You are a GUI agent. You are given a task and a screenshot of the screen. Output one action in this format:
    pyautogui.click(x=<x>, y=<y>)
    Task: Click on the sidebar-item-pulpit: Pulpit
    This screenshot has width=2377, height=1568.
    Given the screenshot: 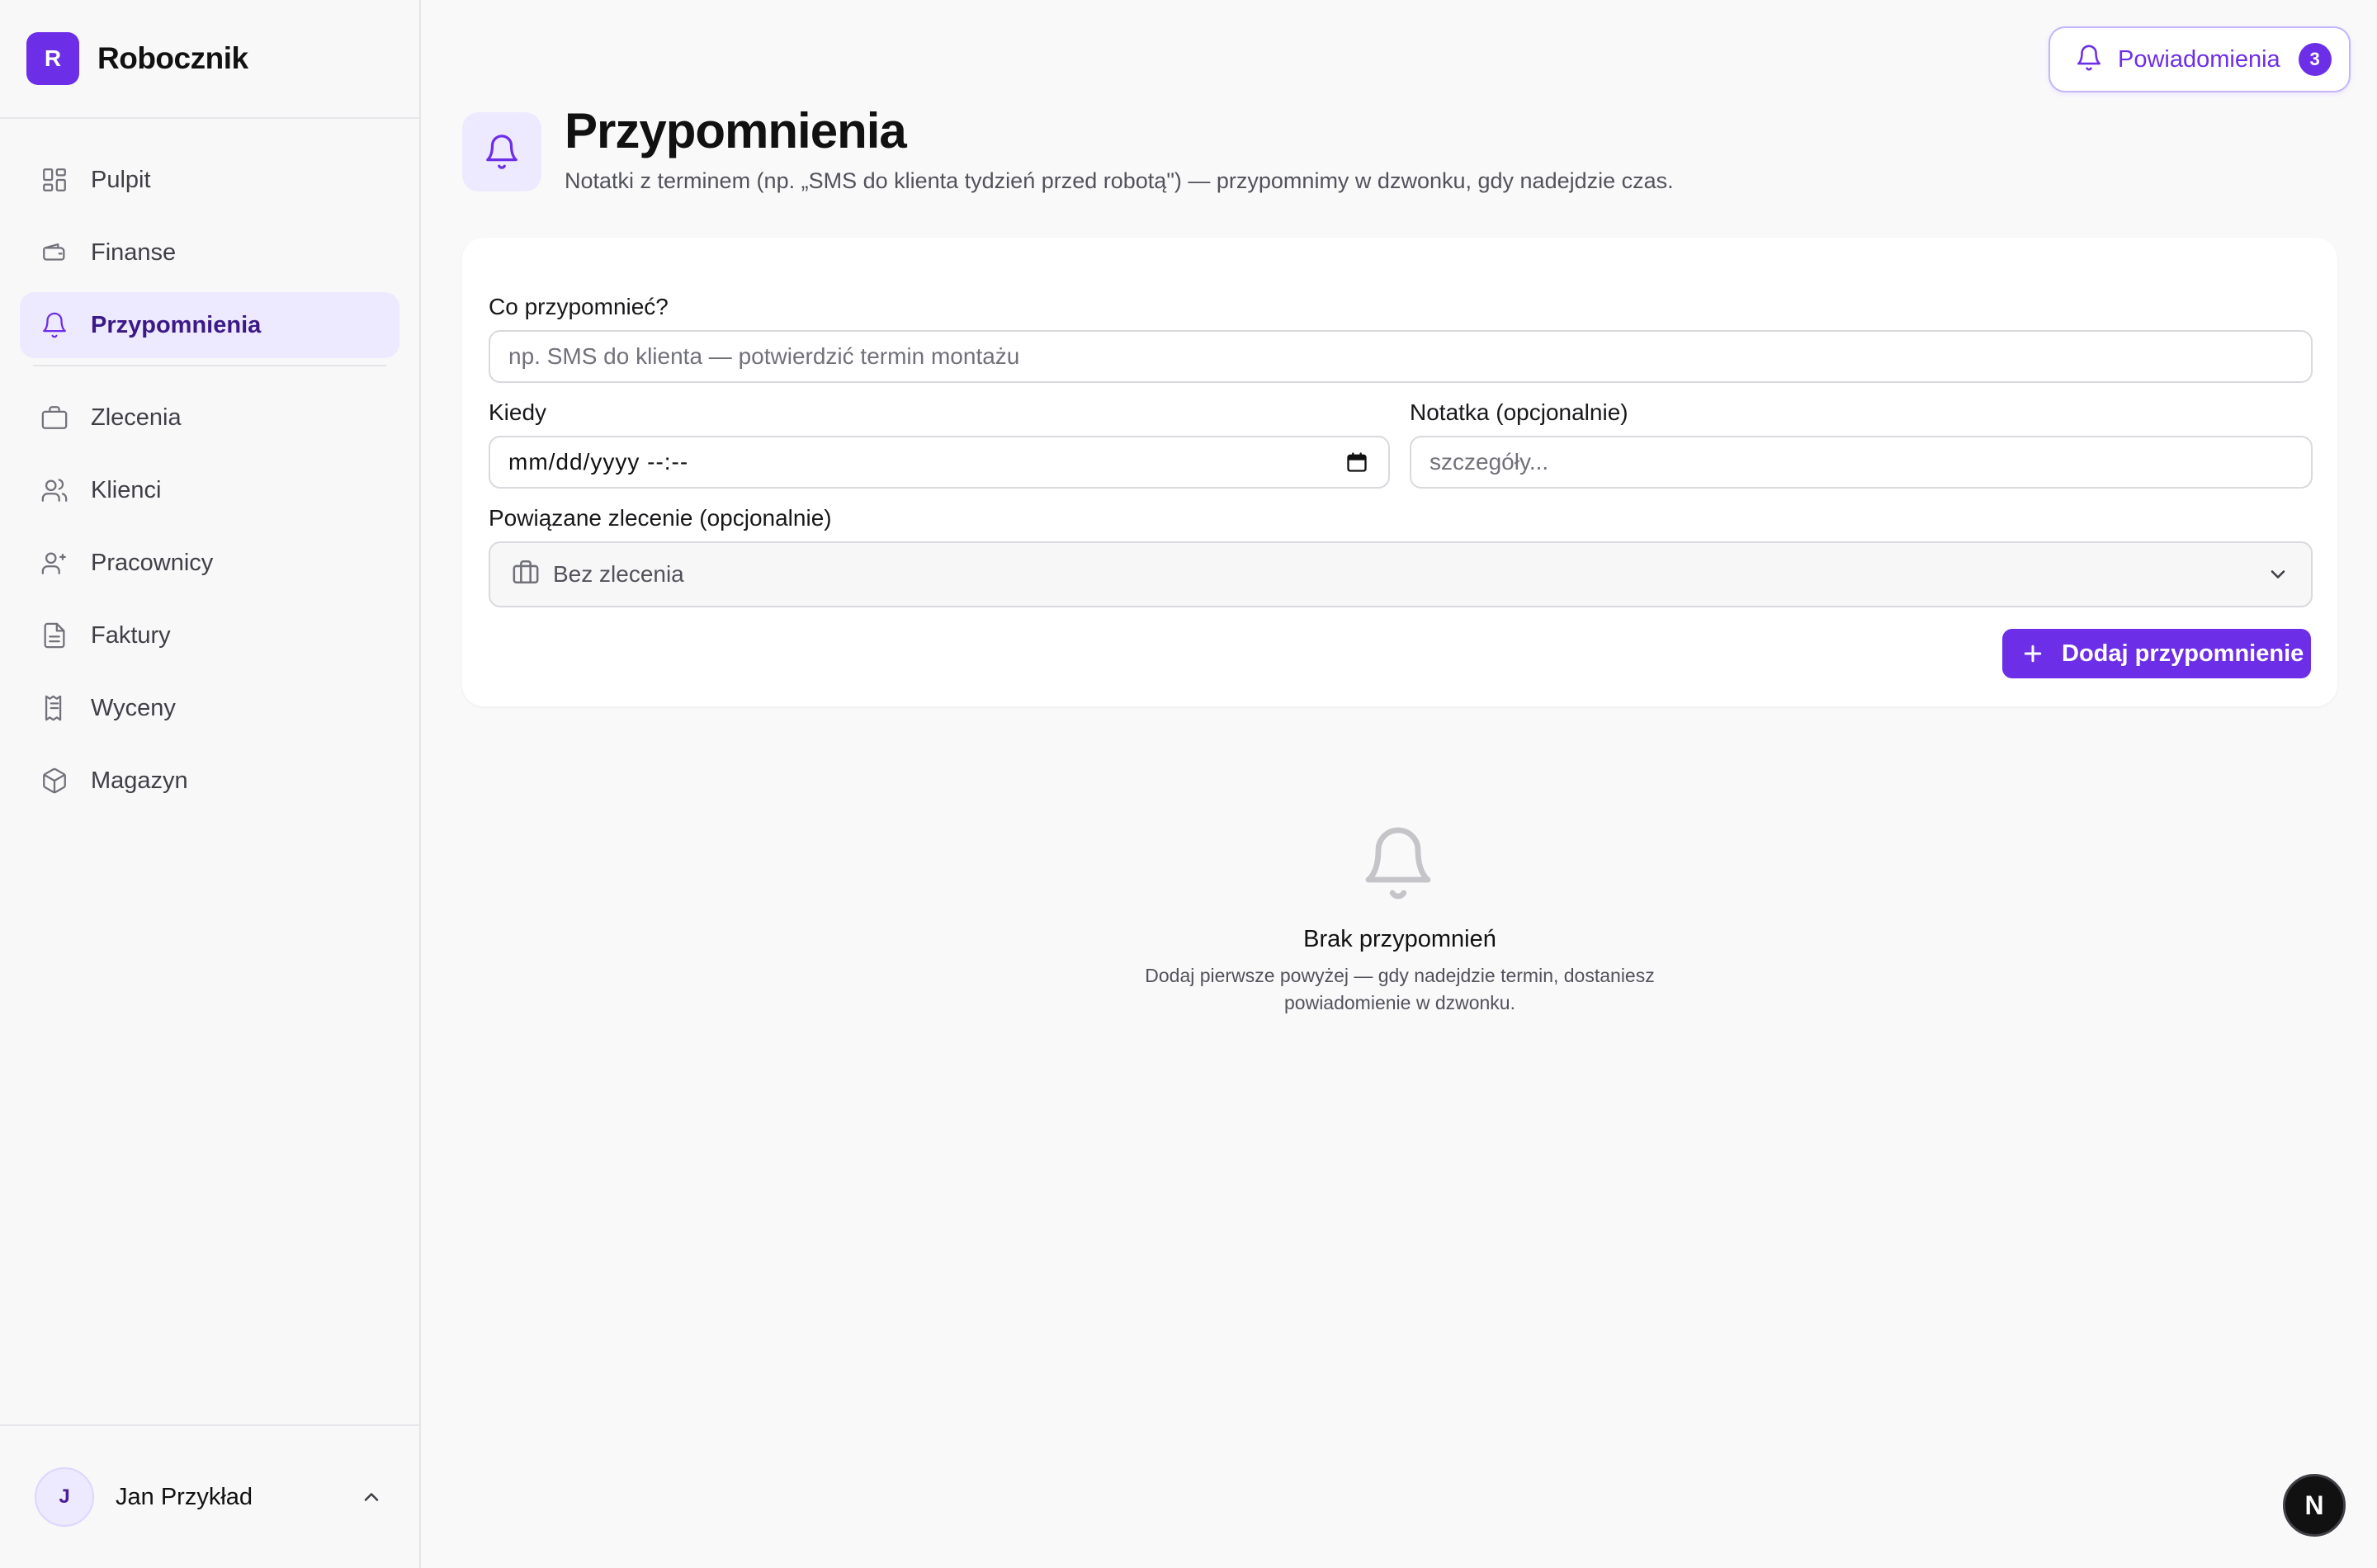 What is the action you would take?
    pyautogui.click(x=209, y=180)
    